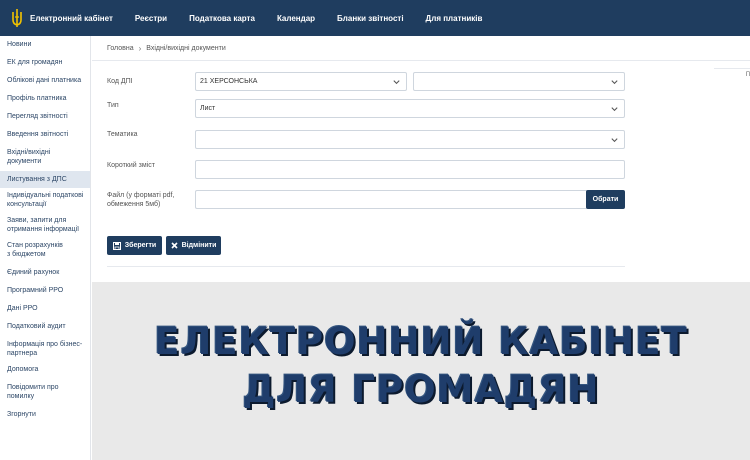  I want to click on nav-report-forms: Бланки звітності, so click(370, 18).